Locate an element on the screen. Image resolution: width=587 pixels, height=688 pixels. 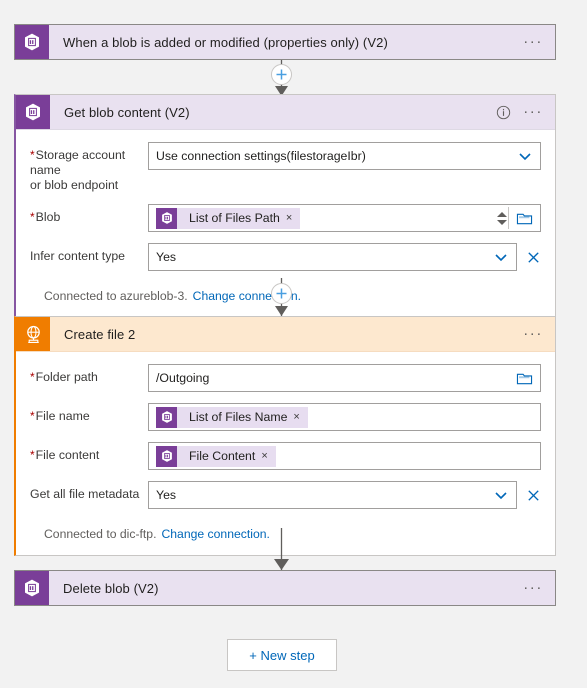
field-label-infer-content-type: Infer content type is located at coordinates (89, 253).